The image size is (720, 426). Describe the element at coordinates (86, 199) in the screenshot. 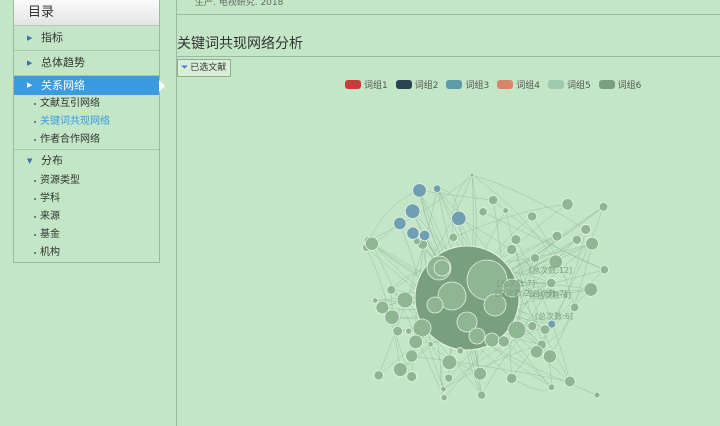

I see `sidebar-subitem-subject: 学科` at that location.